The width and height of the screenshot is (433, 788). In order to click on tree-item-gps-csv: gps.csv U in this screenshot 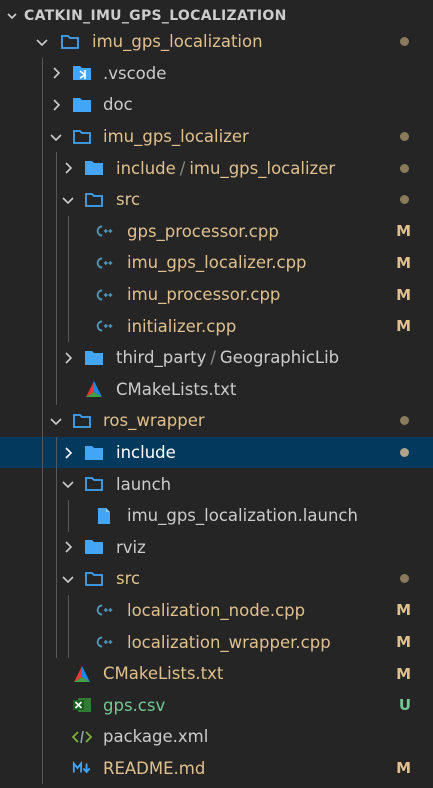, I will do `click(216, 705)`.